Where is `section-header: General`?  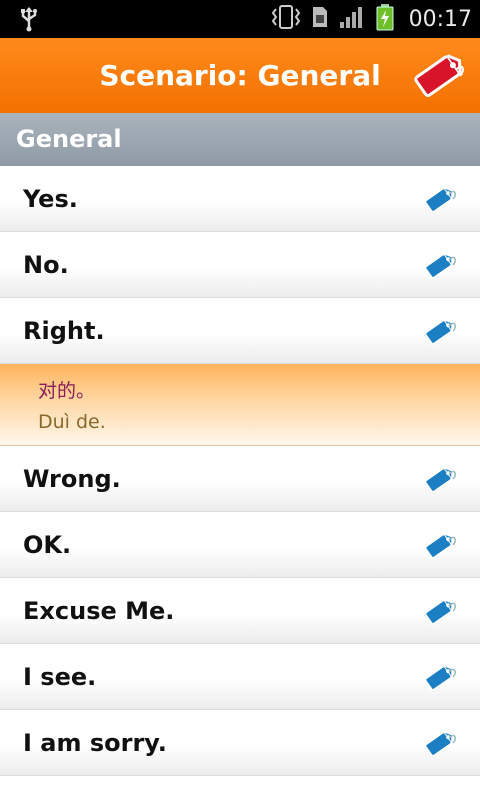
section-header: General is located at coordinates (240, 139).